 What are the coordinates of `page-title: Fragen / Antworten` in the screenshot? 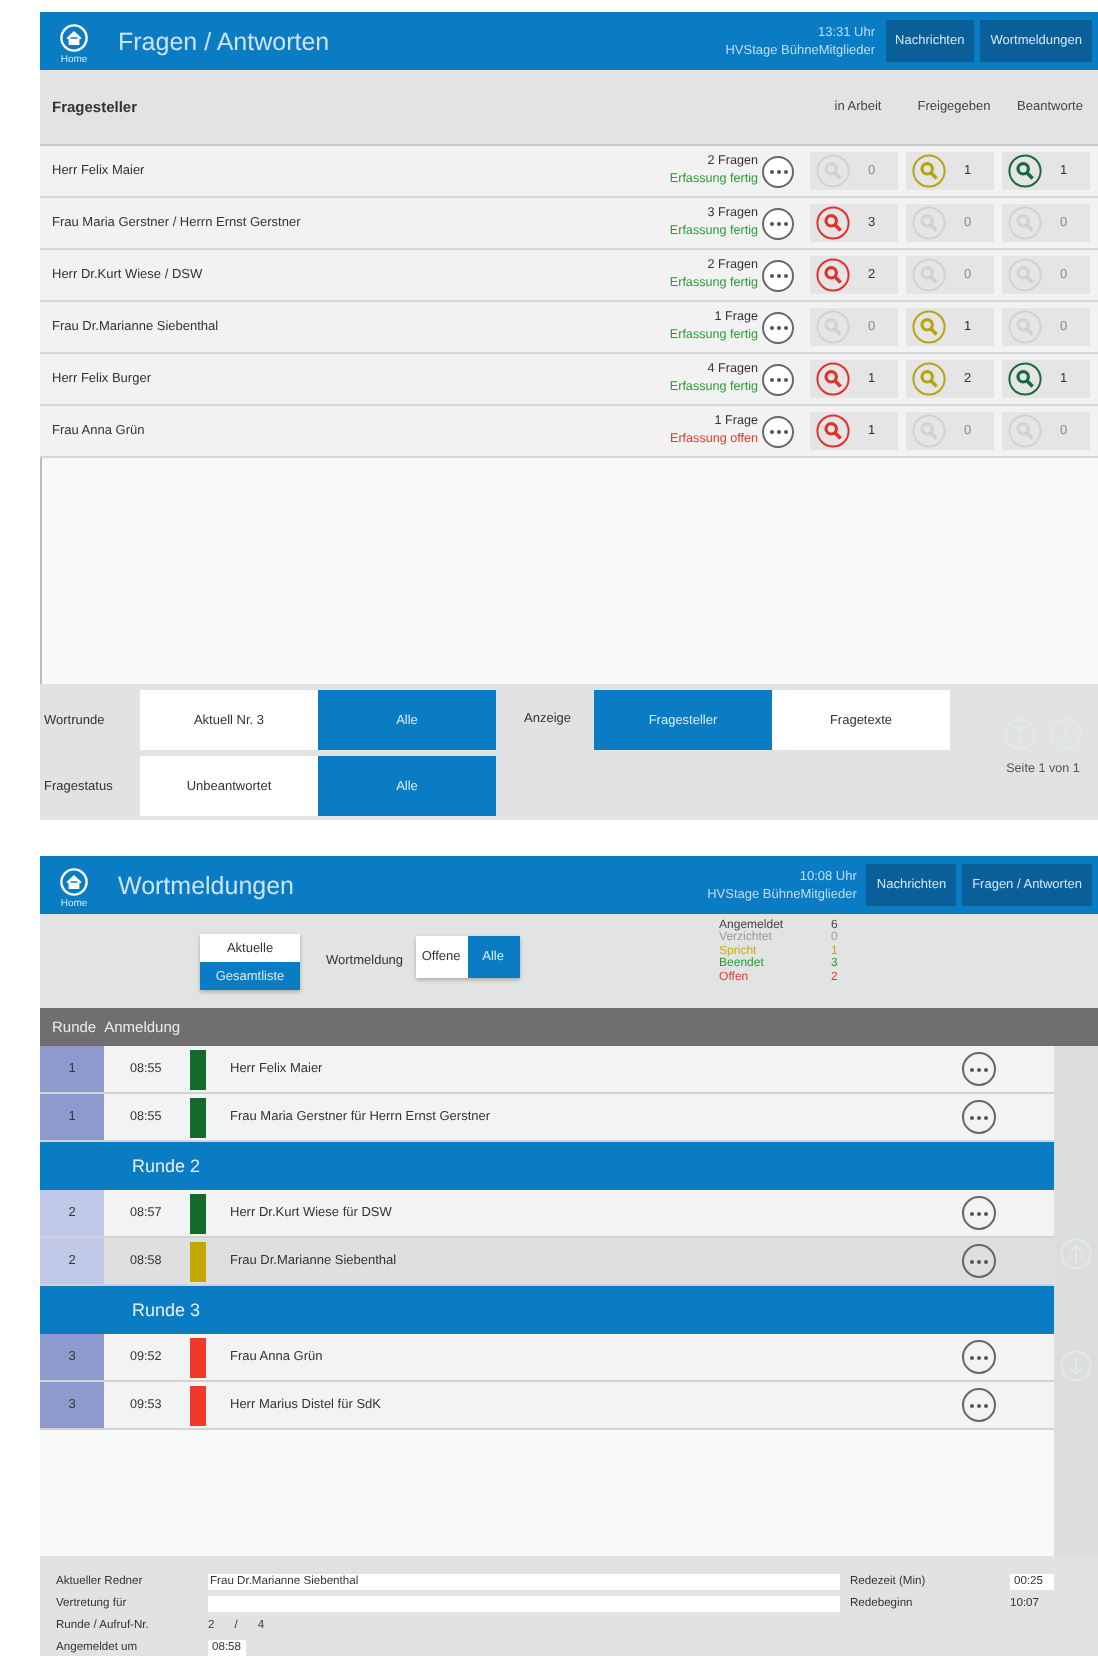 It's located at (225, 41).